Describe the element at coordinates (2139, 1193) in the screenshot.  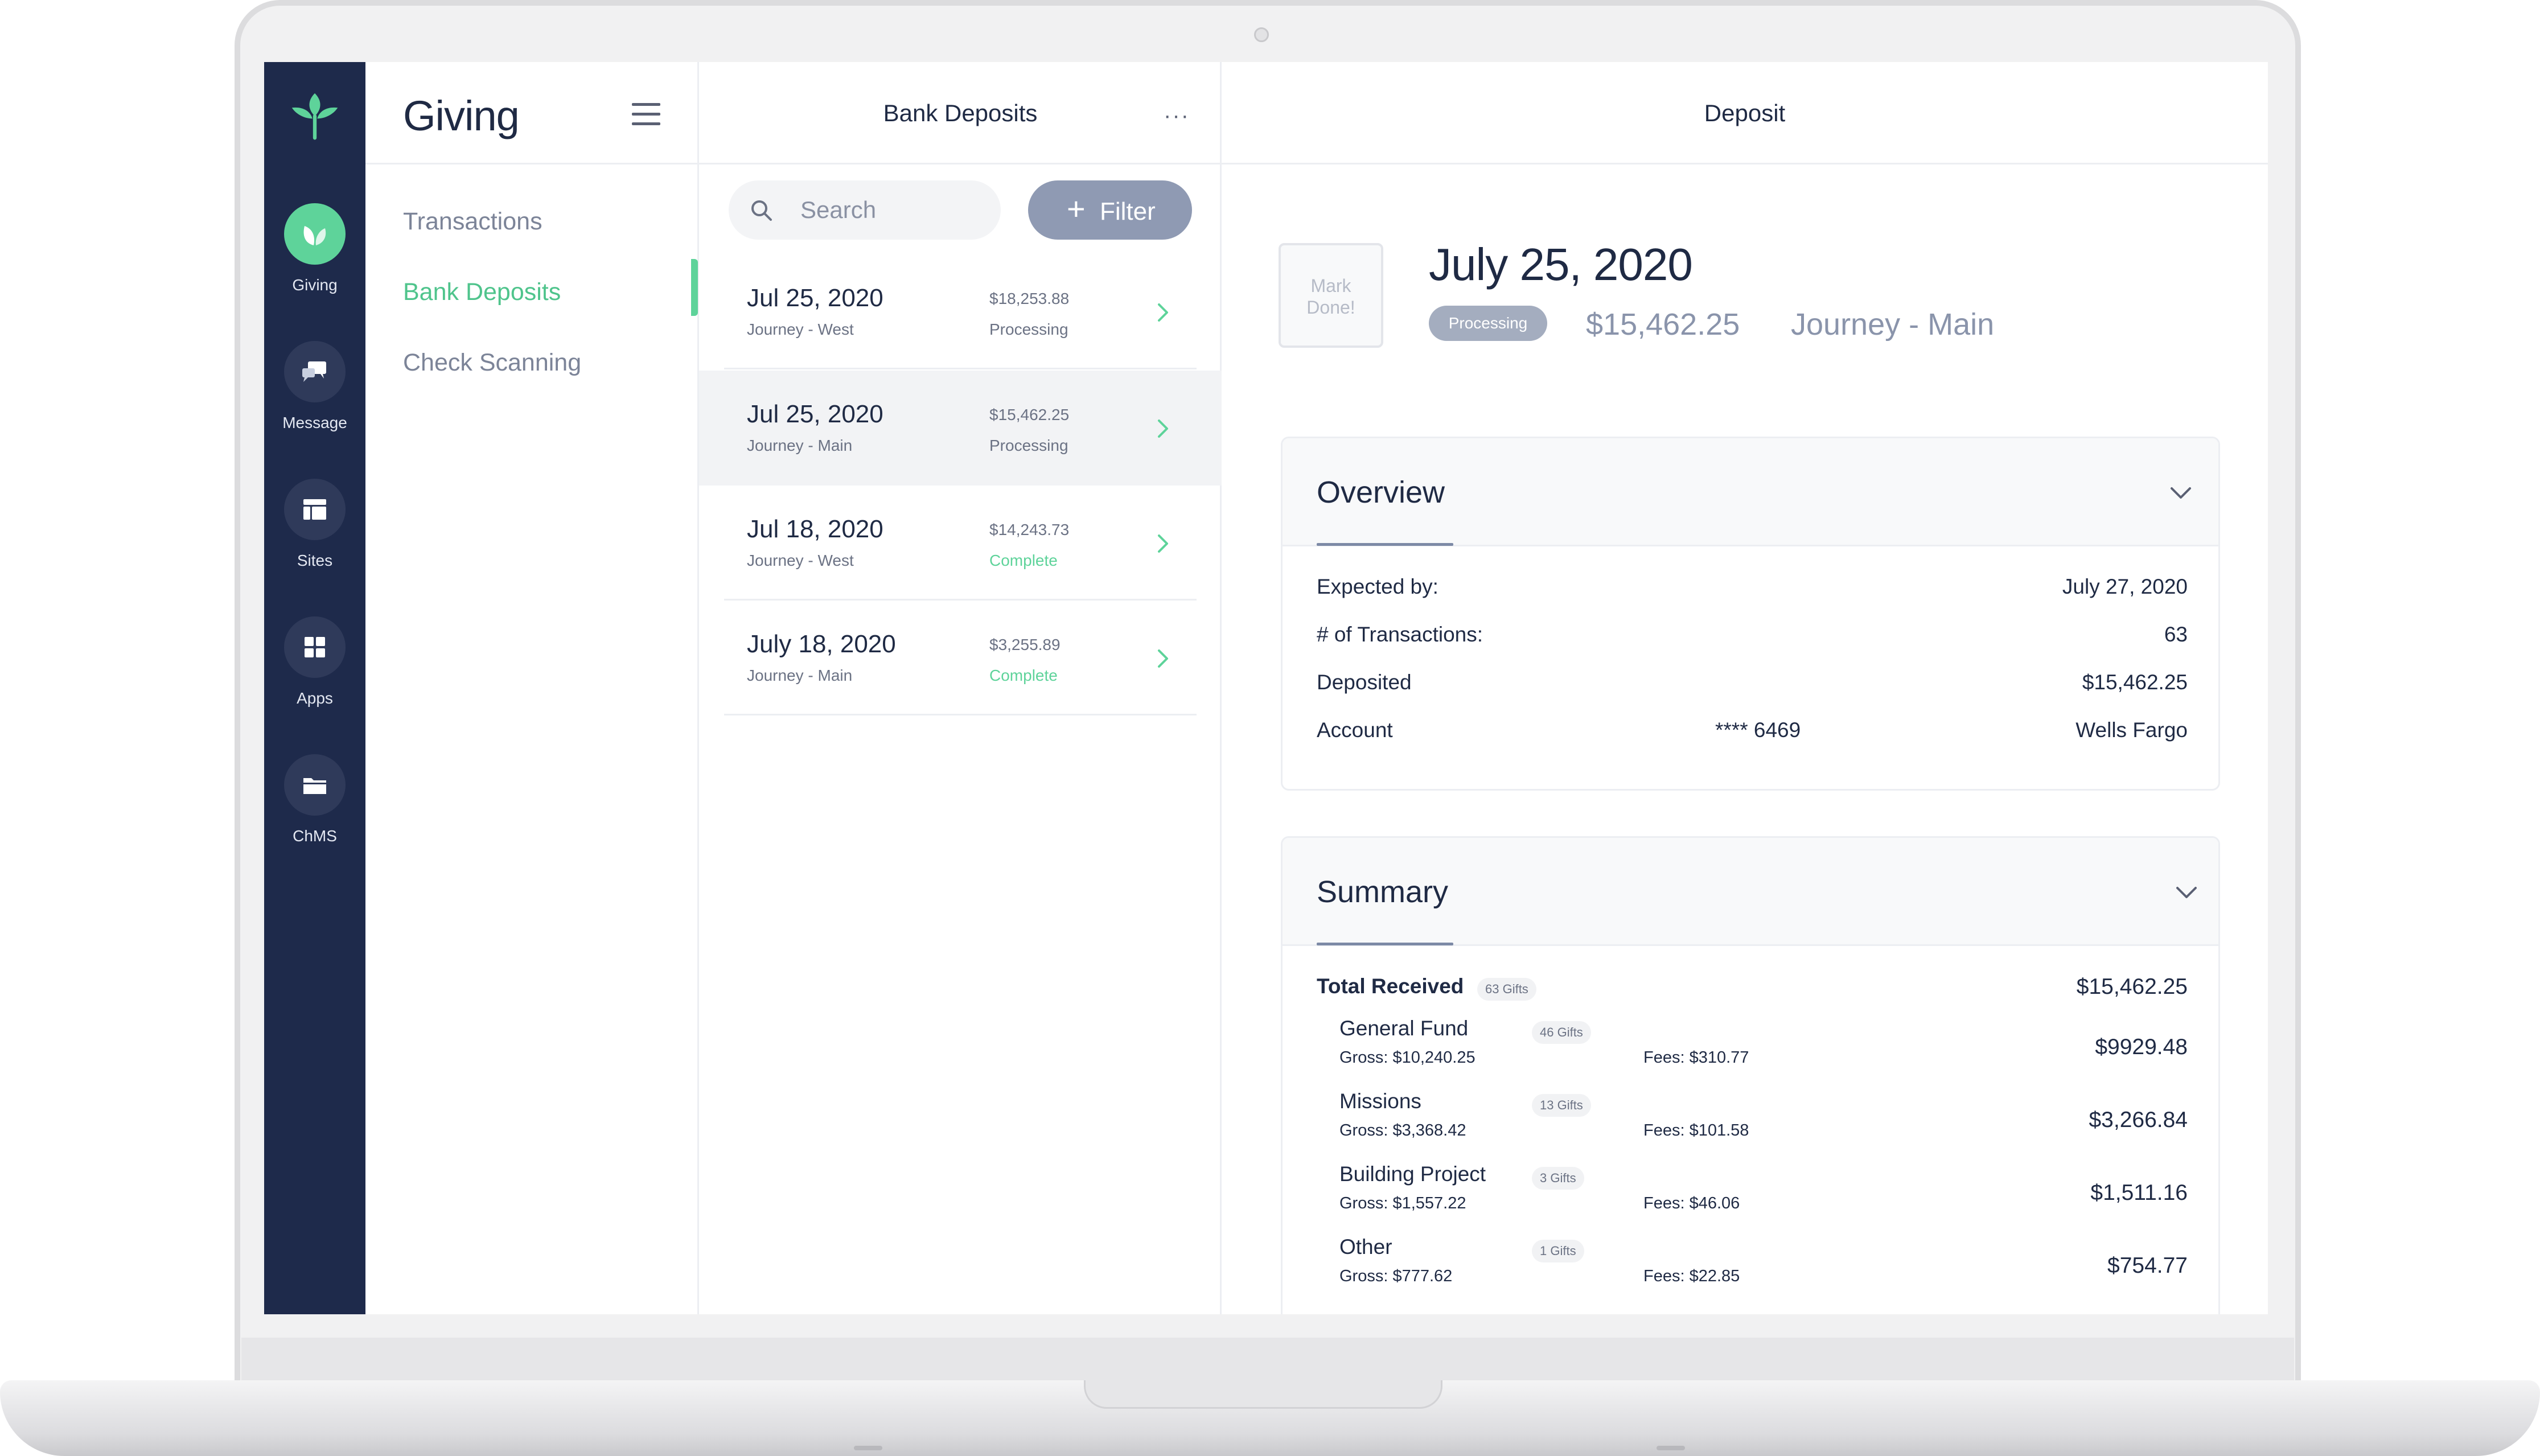
I see `fund-net: $1,511.16` at that location.